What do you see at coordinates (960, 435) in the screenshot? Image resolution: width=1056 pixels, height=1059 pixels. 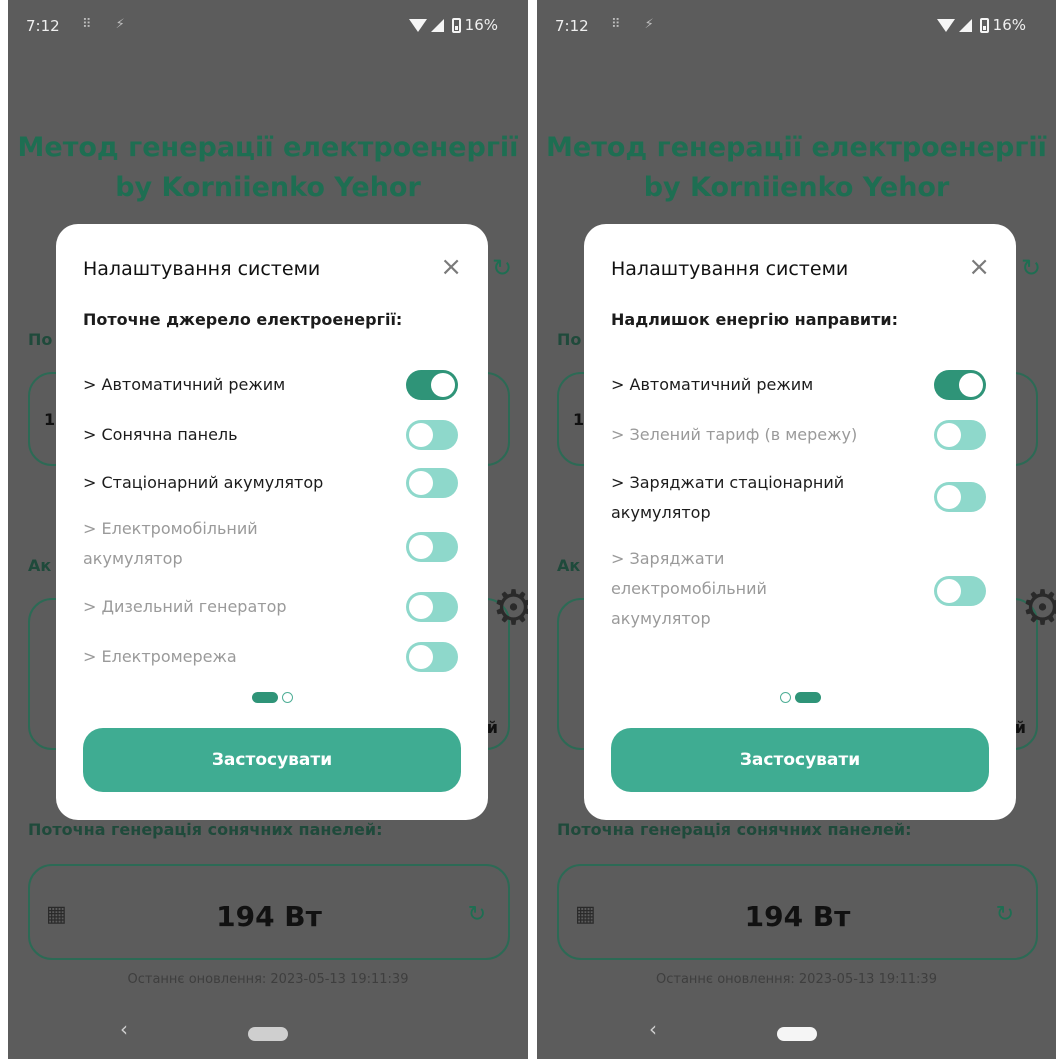 I see `toggle-green-tariff` at bounding box center [960, 435].